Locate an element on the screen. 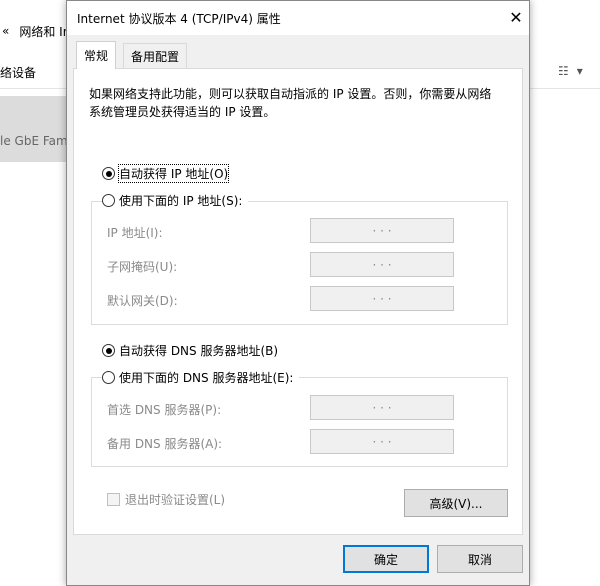  adapter-name: le GbE Fam is located at coordinates (34, 141).